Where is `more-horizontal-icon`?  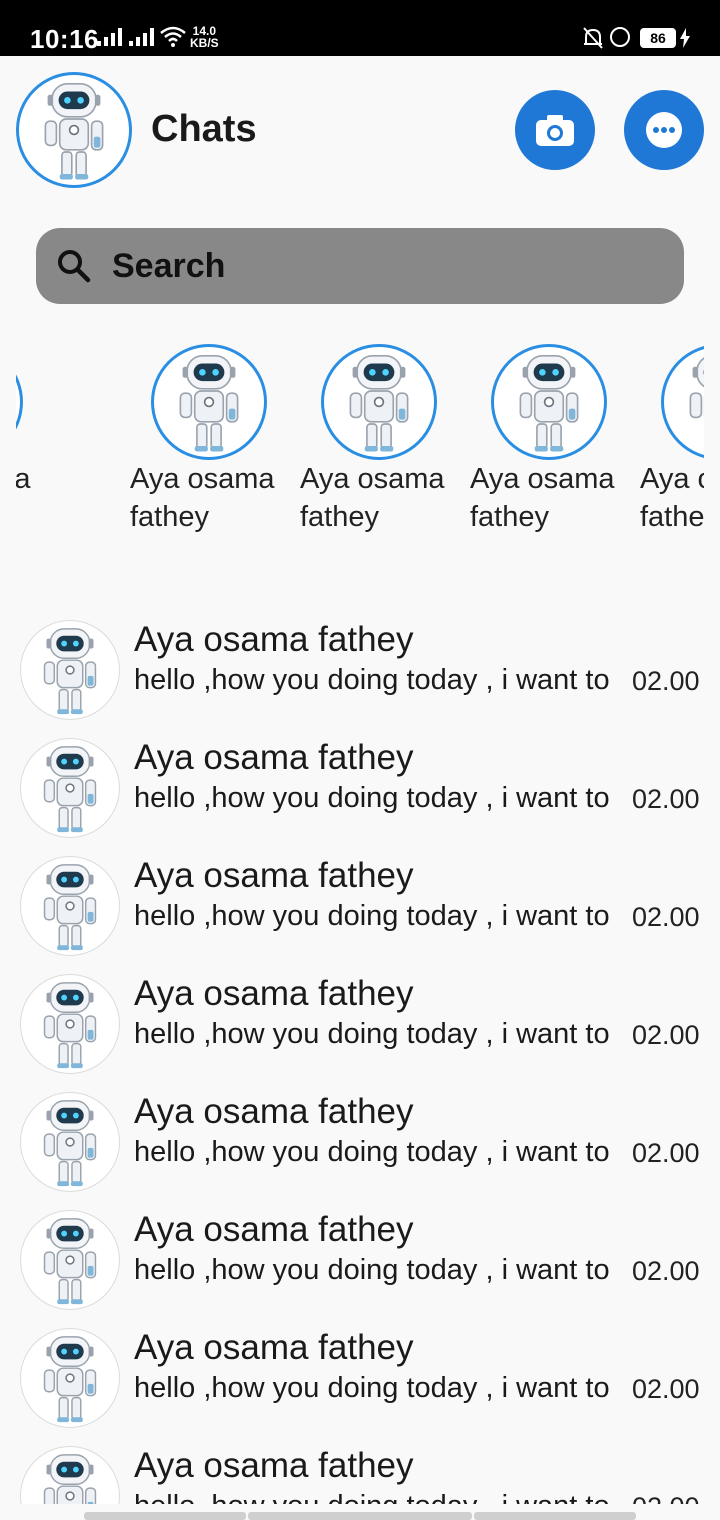
more-horizontal-icon is located at coordinates (664, 130).